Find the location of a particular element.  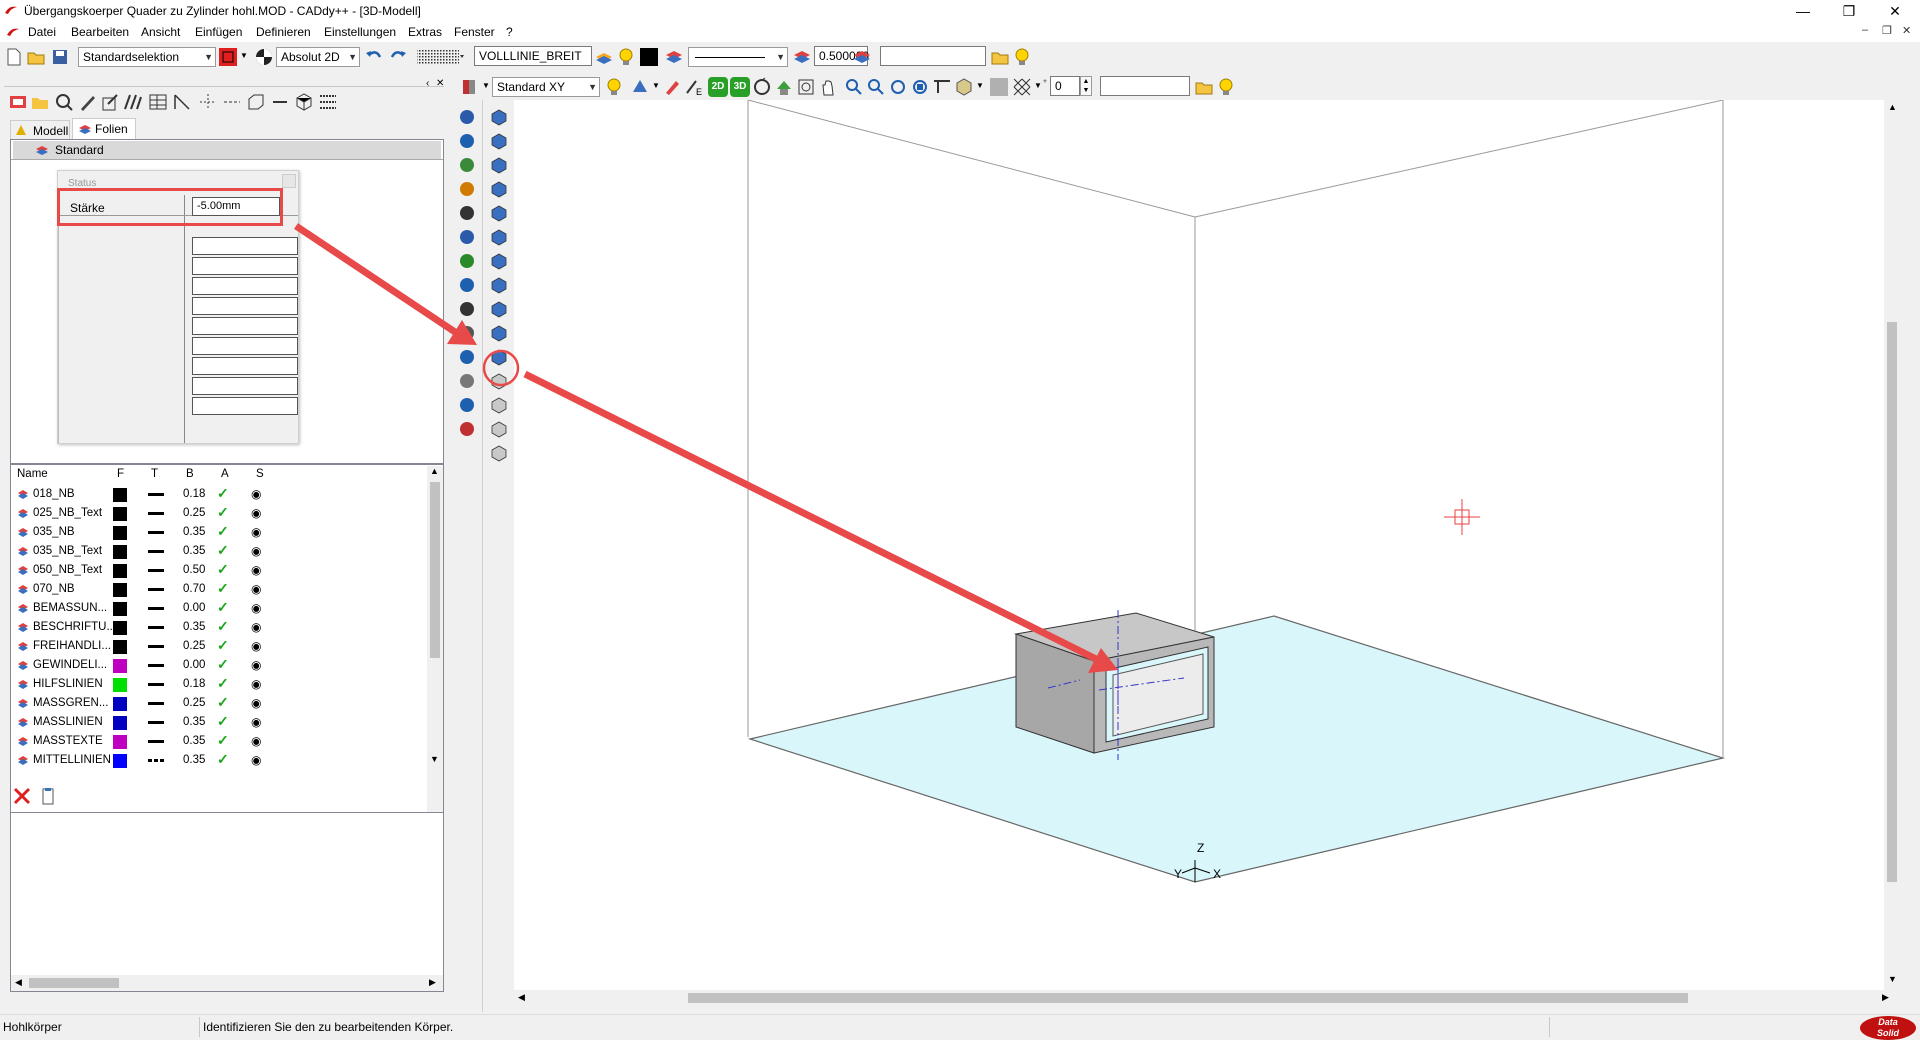

rotate-icon is located at coordinates (467, 237).